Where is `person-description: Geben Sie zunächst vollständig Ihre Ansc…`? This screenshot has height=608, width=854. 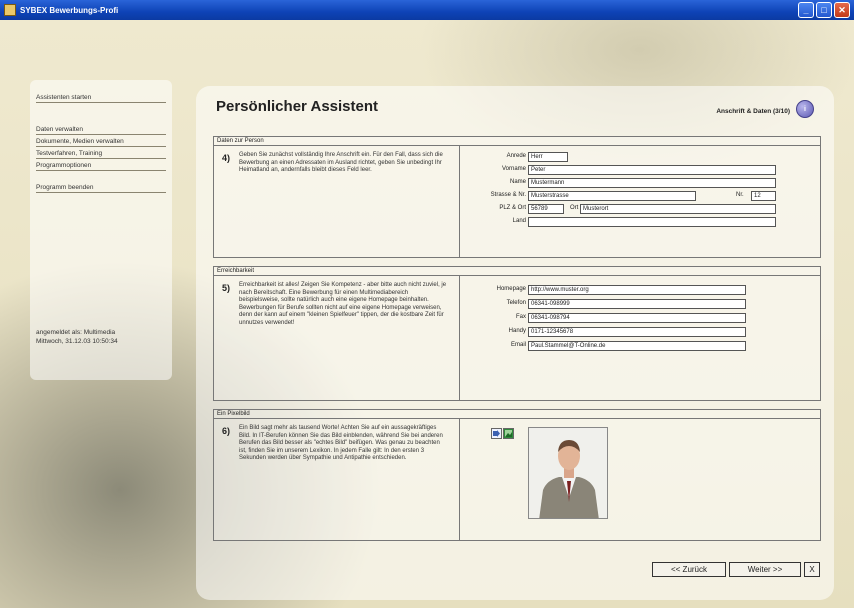 person-description: Geben Sie zunächst vollständig Ihre Ansc… is located at coordinates (341, 162).